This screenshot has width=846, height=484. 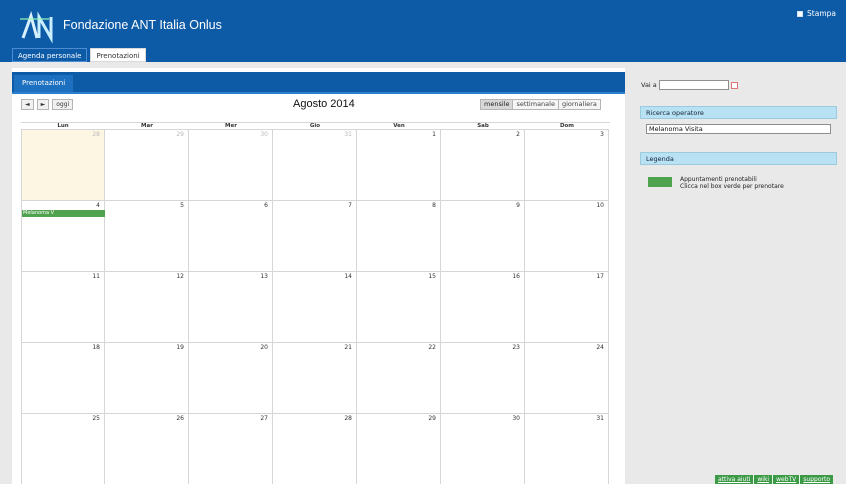 What do you see at coordinates (600, 276) in the screenshot?
I see `day-number: 17` at bounding box center [600, 276].